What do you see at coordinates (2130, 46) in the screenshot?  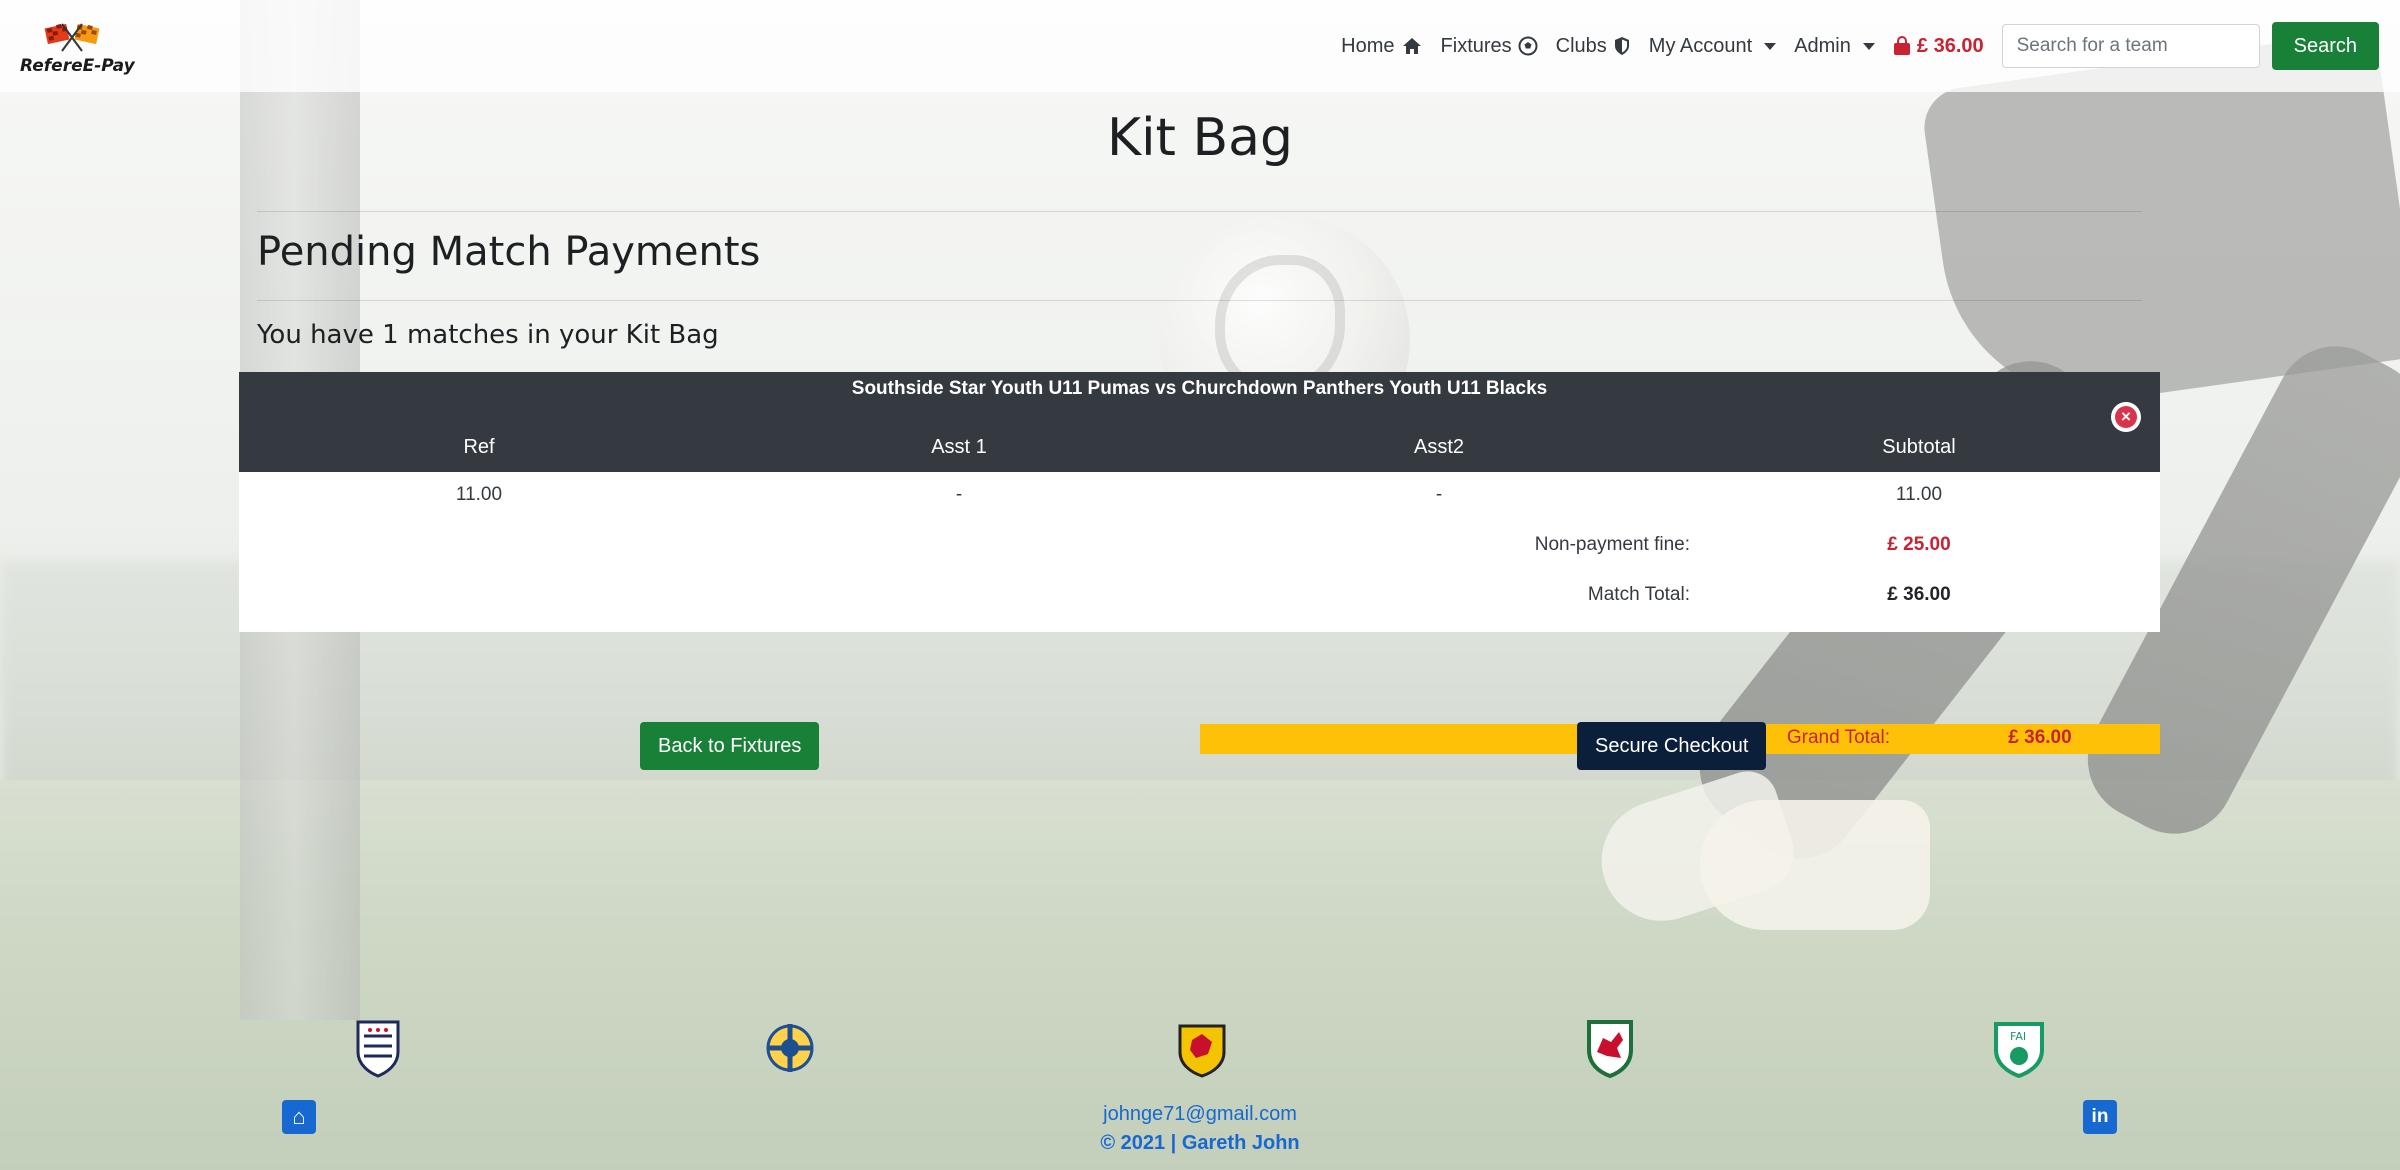 I see `search-input` at bounding box center [2130, 46].